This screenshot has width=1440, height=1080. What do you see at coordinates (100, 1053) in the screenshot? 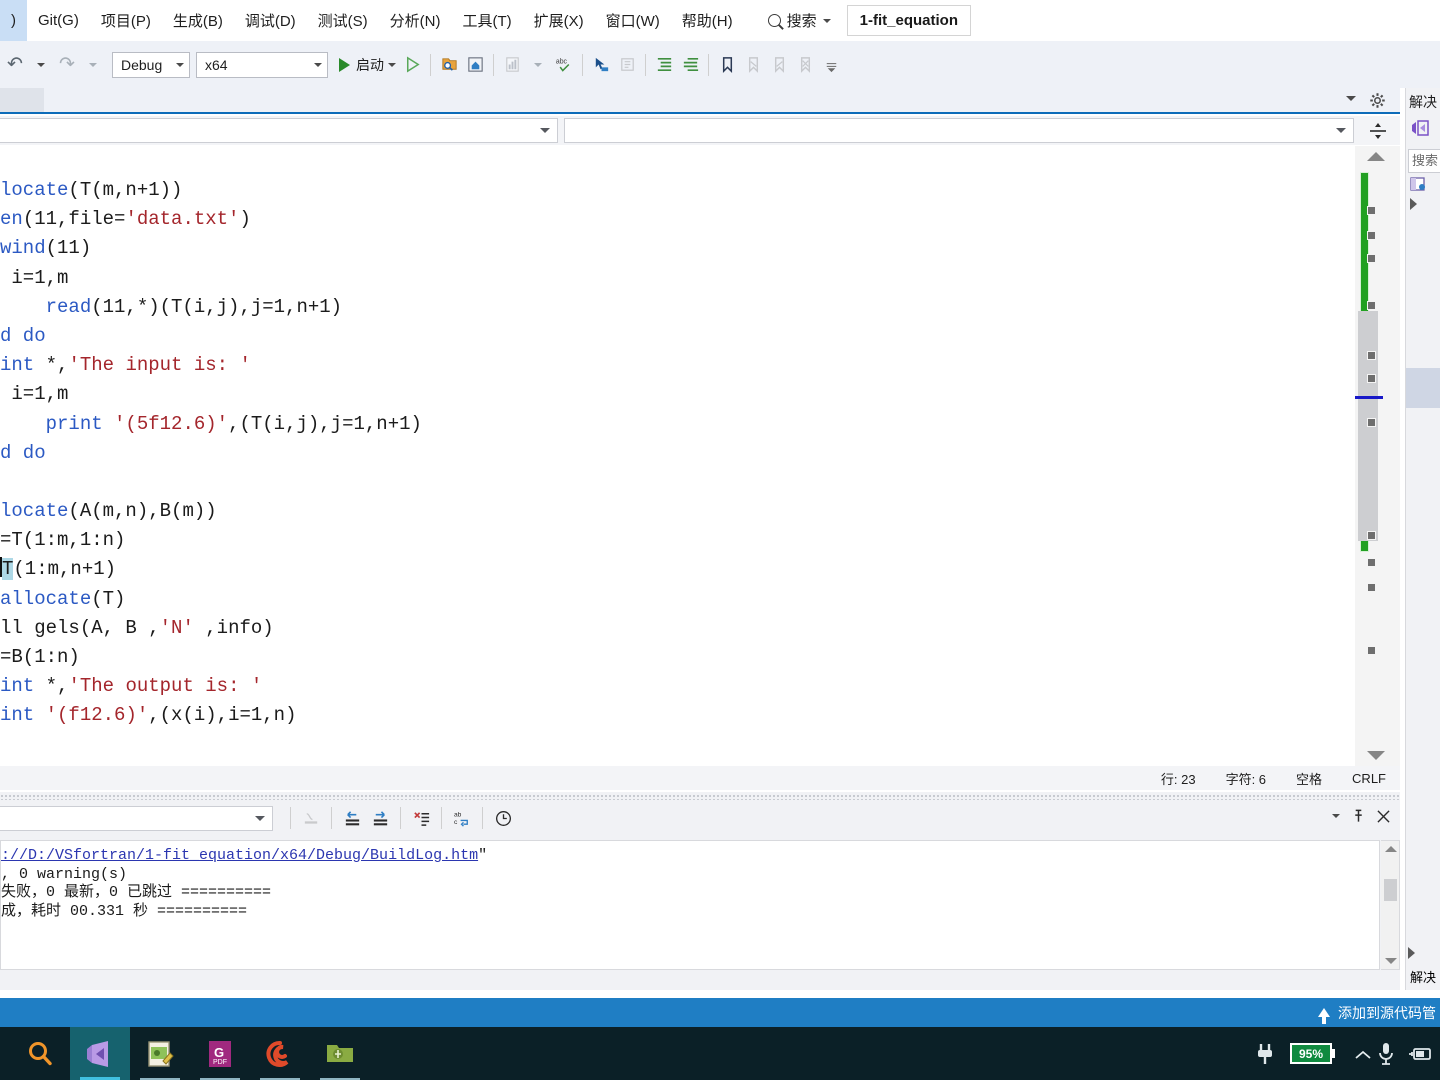
I see `taskbar-visual-studio-button` at bounding box center [100, 1053].